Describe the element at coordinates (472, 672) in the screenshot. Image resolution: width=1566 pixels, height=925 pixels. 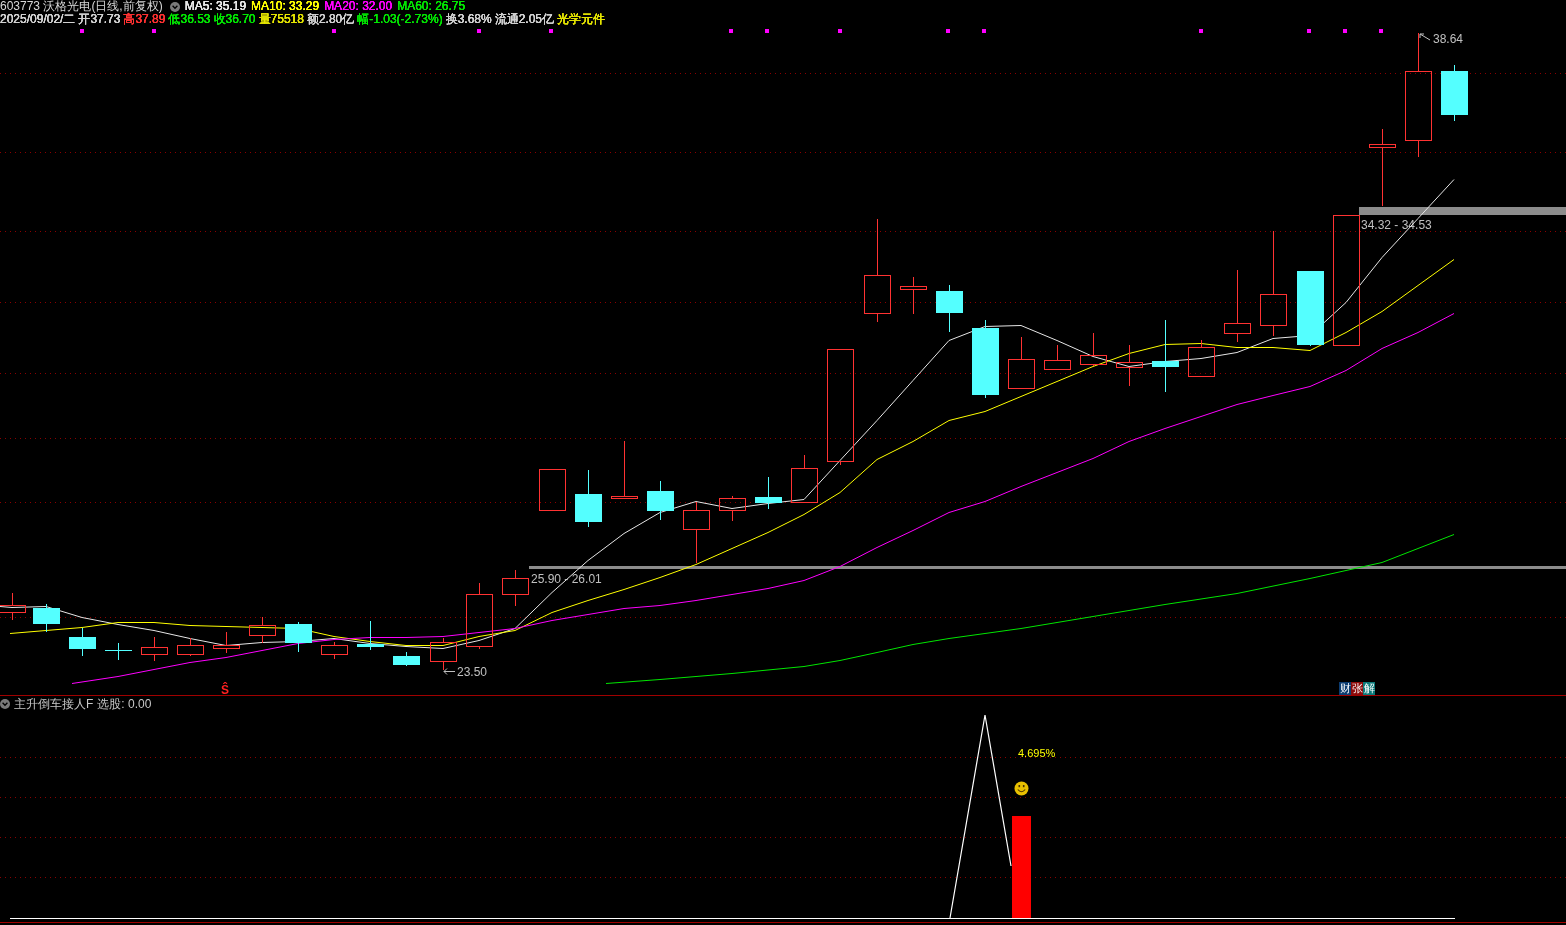
I see `low-price-label: 23.50` at that location.